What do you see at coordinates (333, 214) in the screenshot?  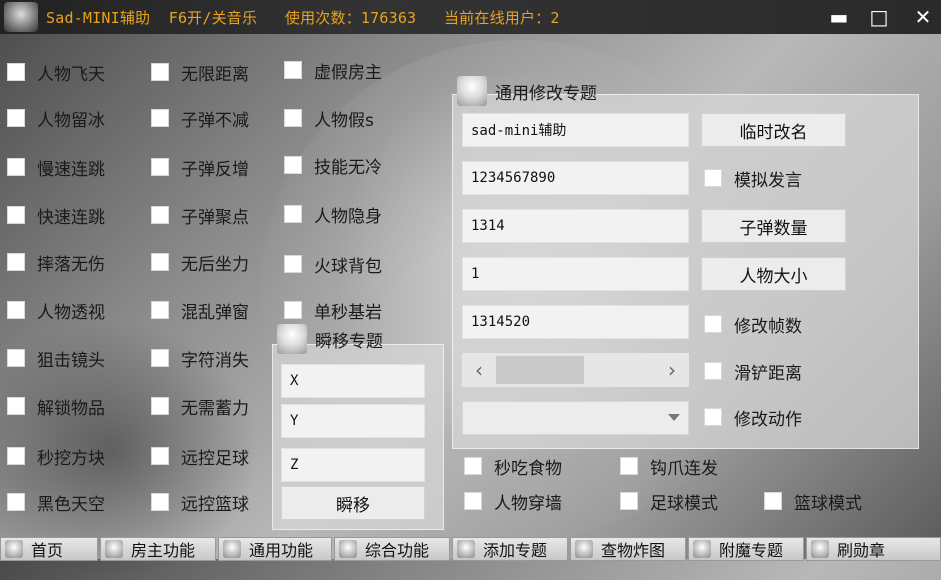 I see `checkbox-item: 人物隐身` at bounding box center [333, 214].